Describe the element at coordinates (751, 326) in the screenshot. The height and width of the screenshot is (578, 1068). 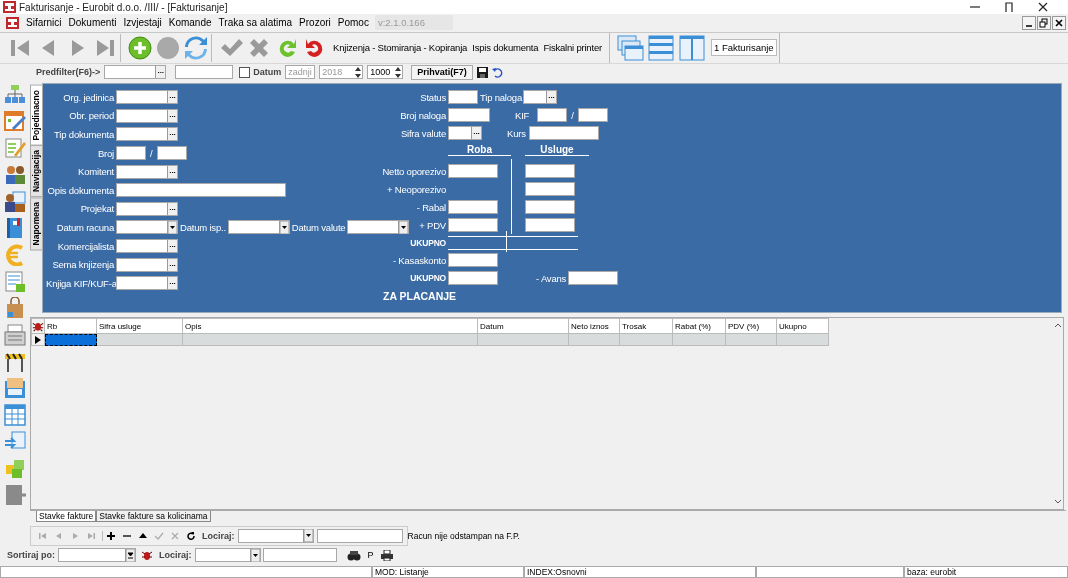
I see `column-header: PDV (%)` at that location.